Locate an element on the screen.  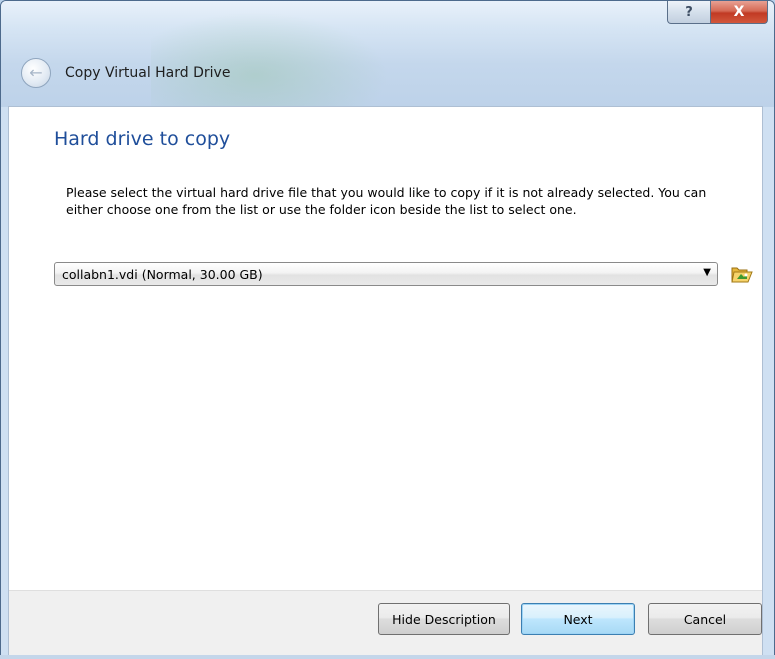
help-button: ? is located at coordinates (689, 12).